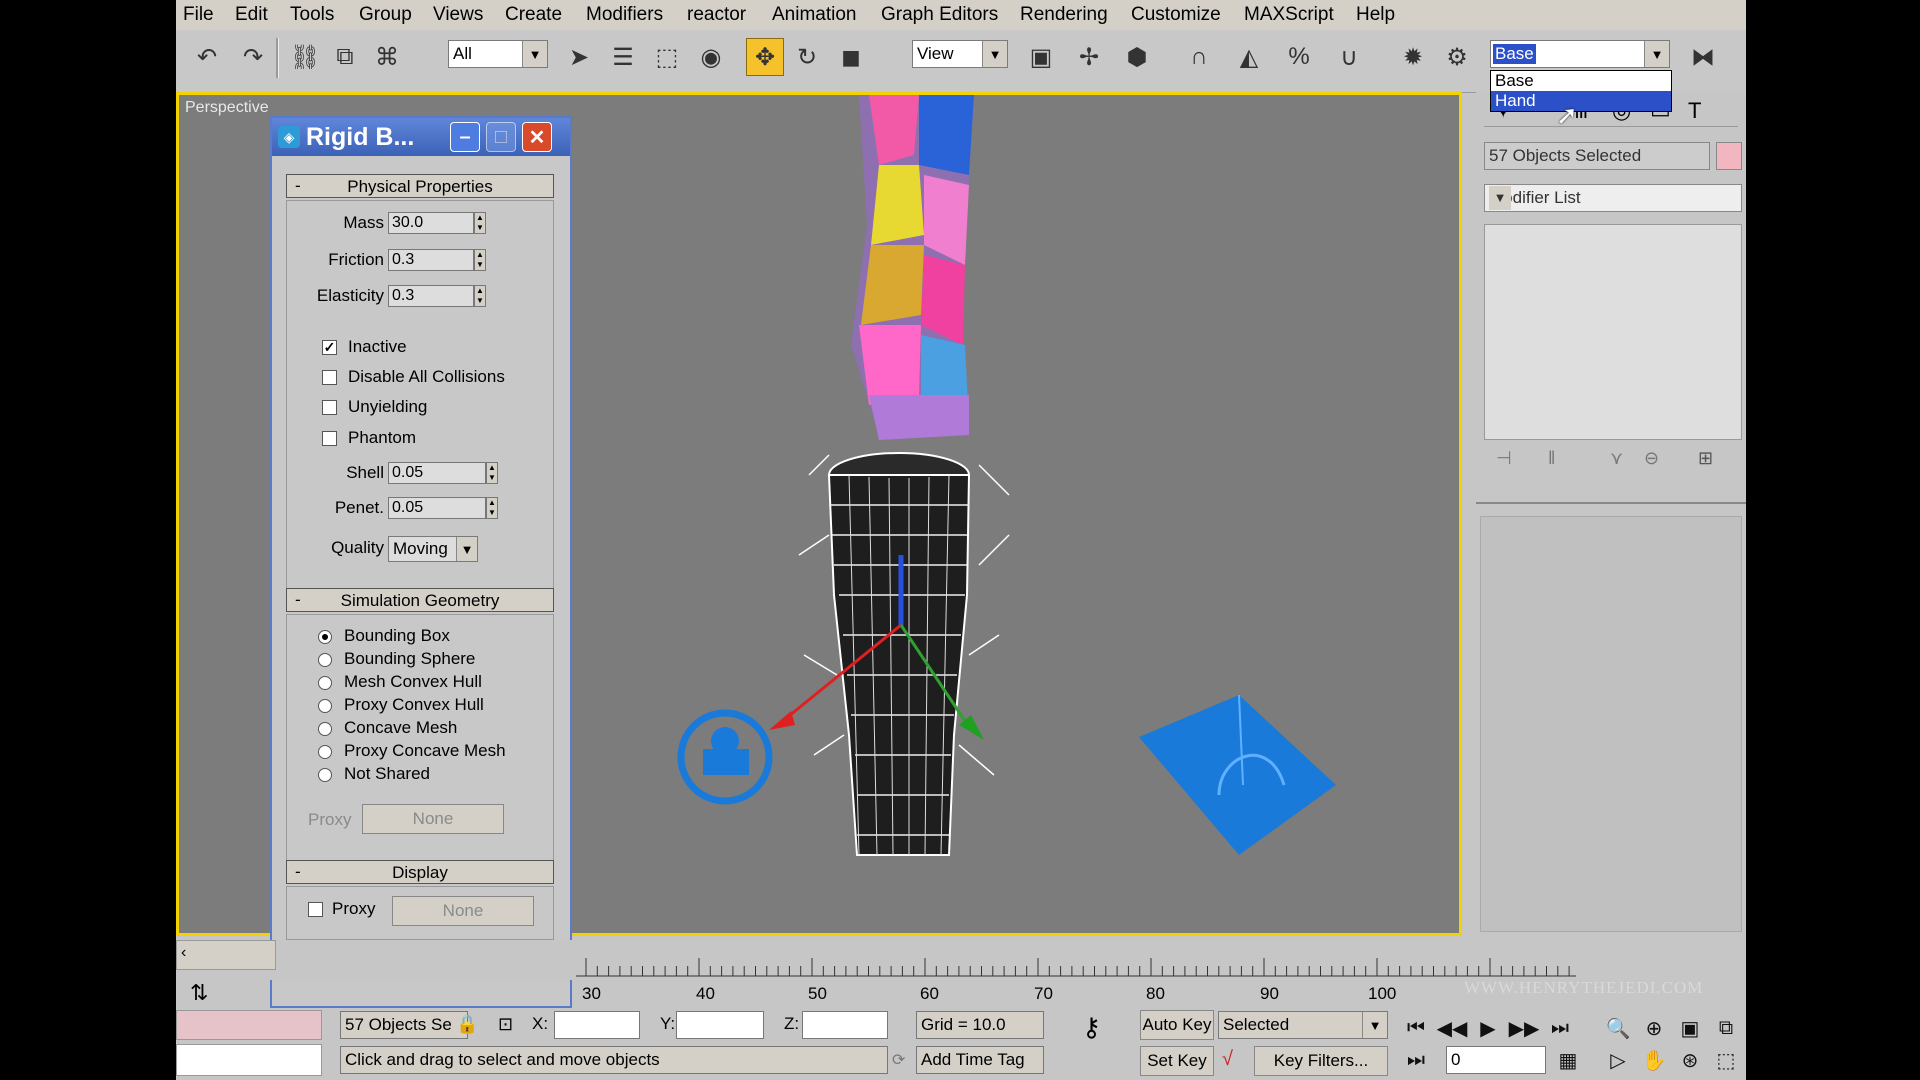 The height and width of the screenshot is (1080, 1920). Describe the element at coordinates (465, 137) in the screenshot. I see `minimize-icon: –` at that location.